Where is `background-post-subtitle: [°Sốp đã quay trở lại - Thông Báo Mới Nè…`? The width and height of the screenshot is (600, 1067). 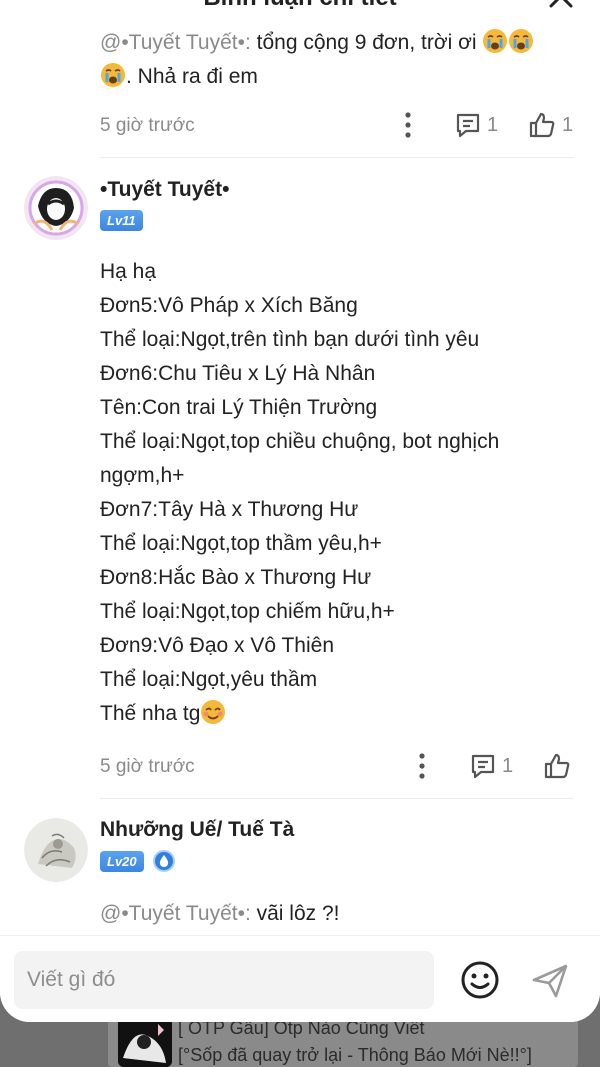
background-post-subtitle: [°Sốp đã quay trở lại - Thông Báo Mới Nè… is located at coordinates (355, 1055).